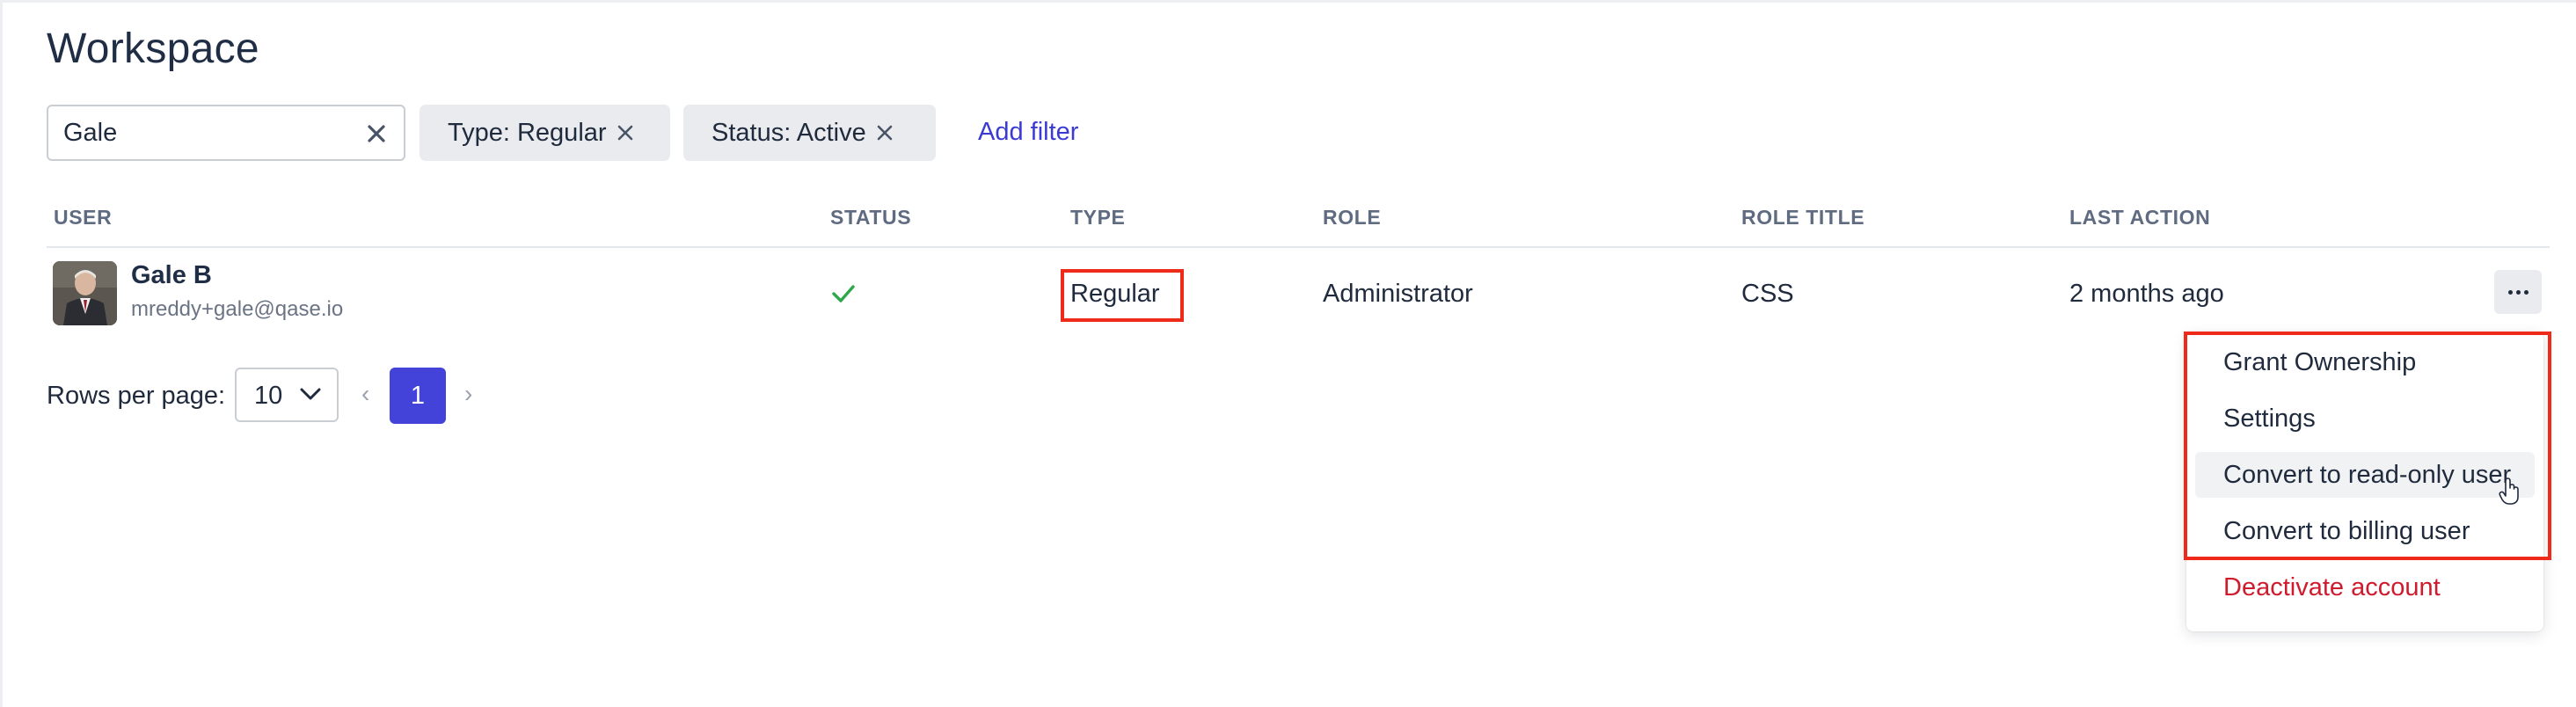 The height and width of the screenshot is (707, 2576). I want to click on column-header-role: ROLE, so click(1352, 218).